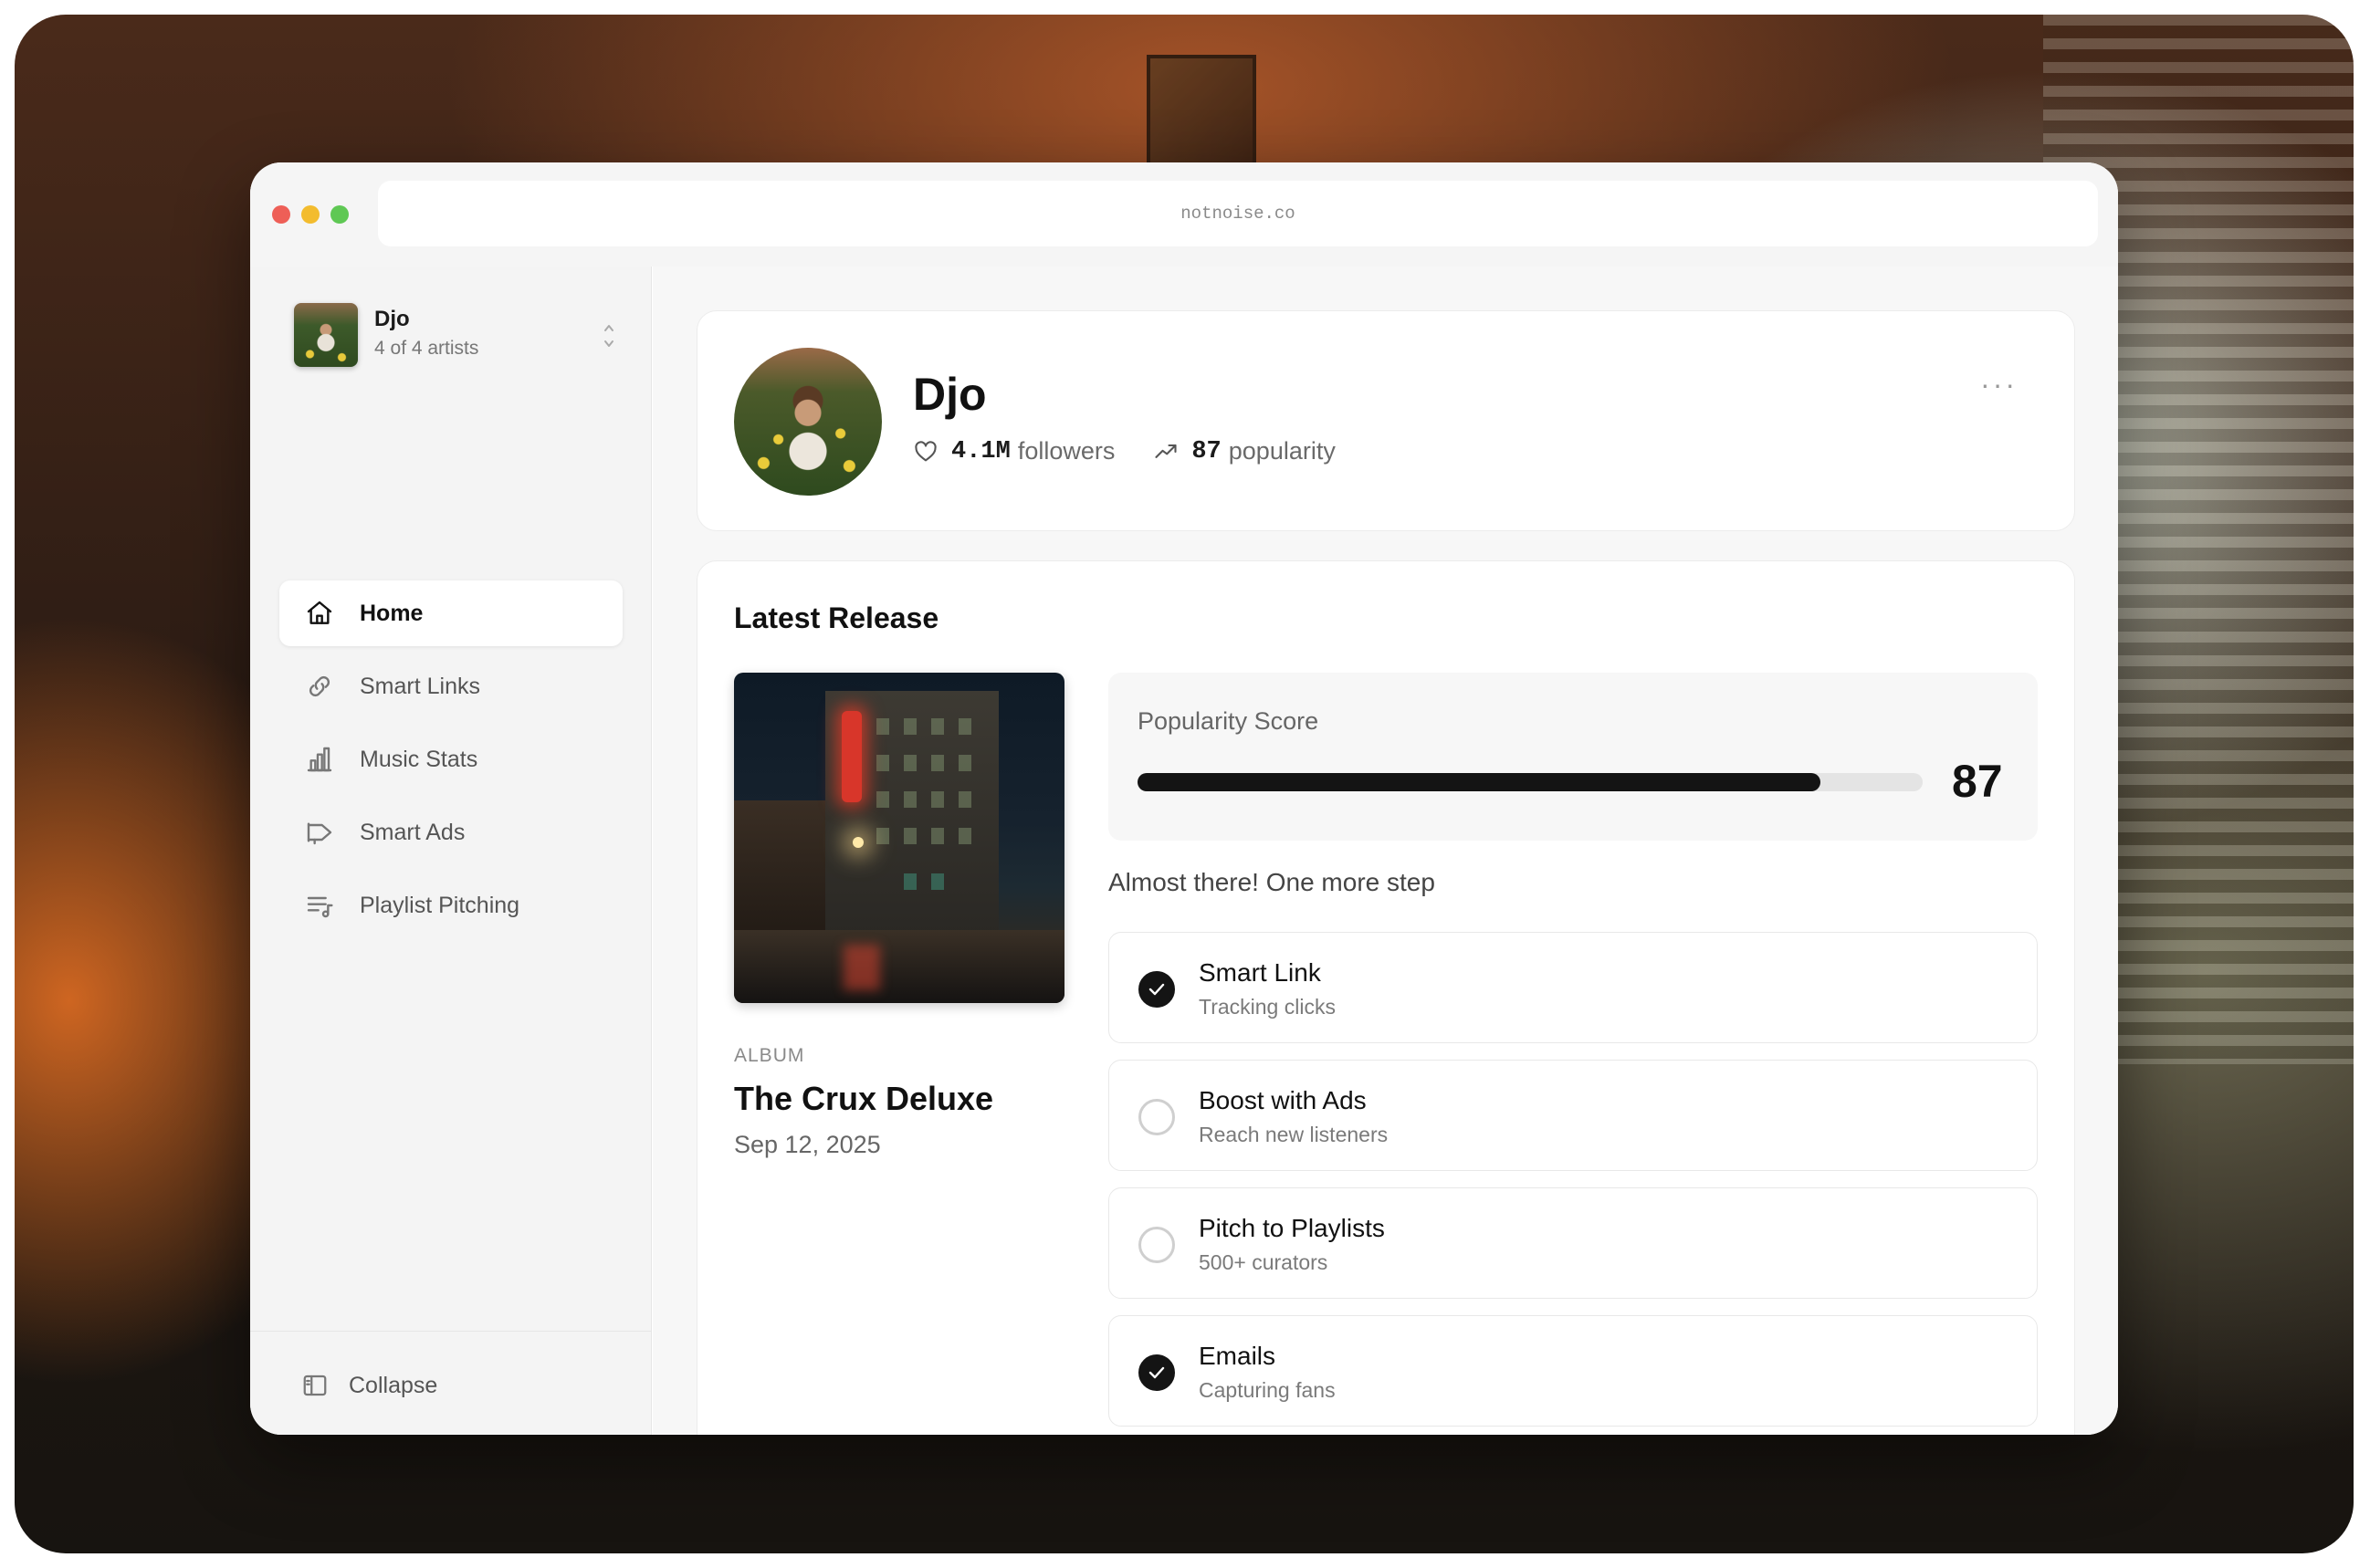 This screenshot has height=1568, width=2370. What do you see at coordinates (1283, 1100) in the screenshot?
I see `step-title: Boost with Ads` at bounding box center [1283, 1100].